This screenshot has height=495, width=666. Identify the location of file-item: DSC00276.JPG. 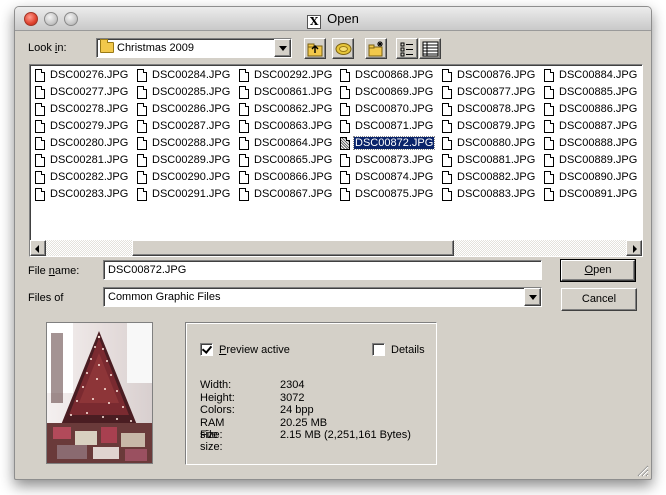
(80, 75).